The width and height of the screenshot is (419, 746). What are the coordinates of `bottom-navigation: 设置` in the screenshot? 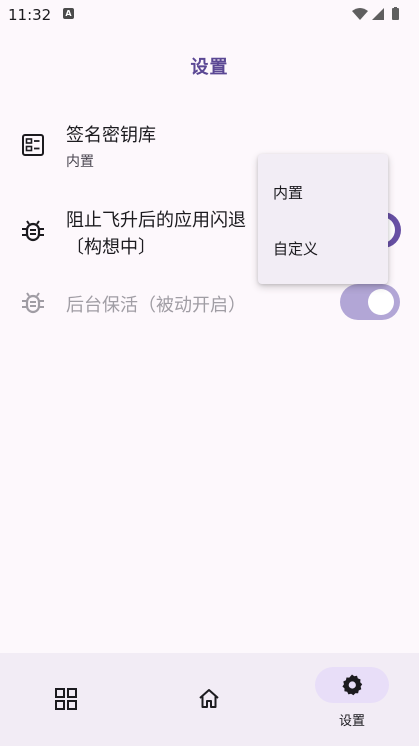 It's located at (209, 699).